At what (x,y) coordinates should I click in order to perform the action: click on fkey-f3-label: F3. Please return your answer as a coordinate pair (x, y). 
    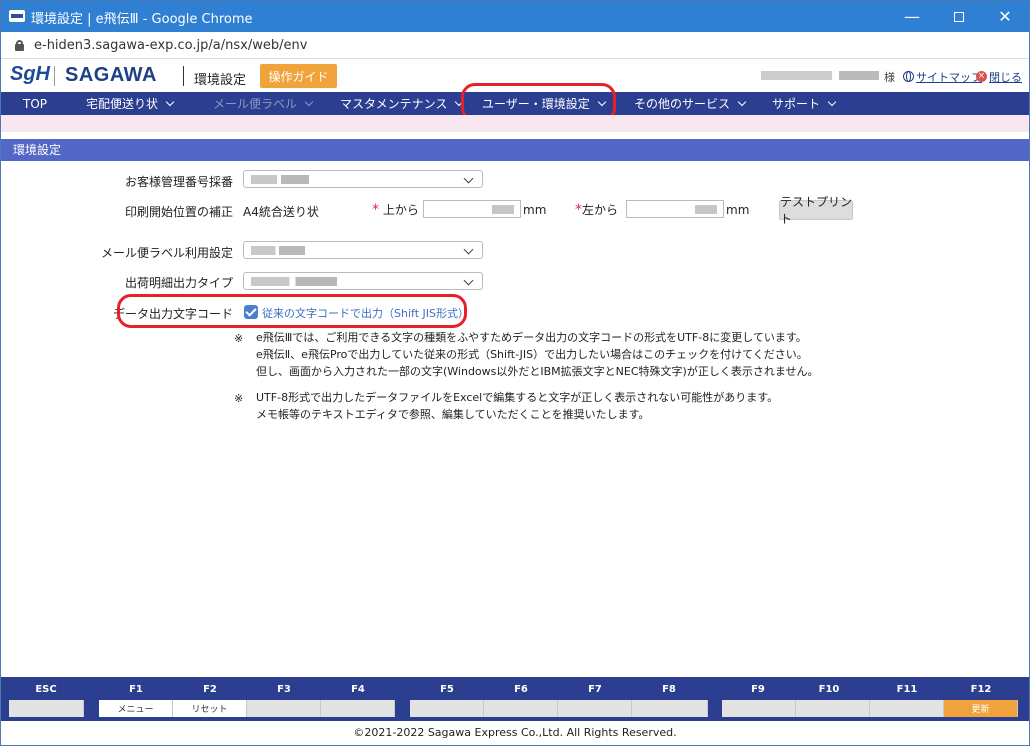
    Looking at the image, I should click on (284, 689).